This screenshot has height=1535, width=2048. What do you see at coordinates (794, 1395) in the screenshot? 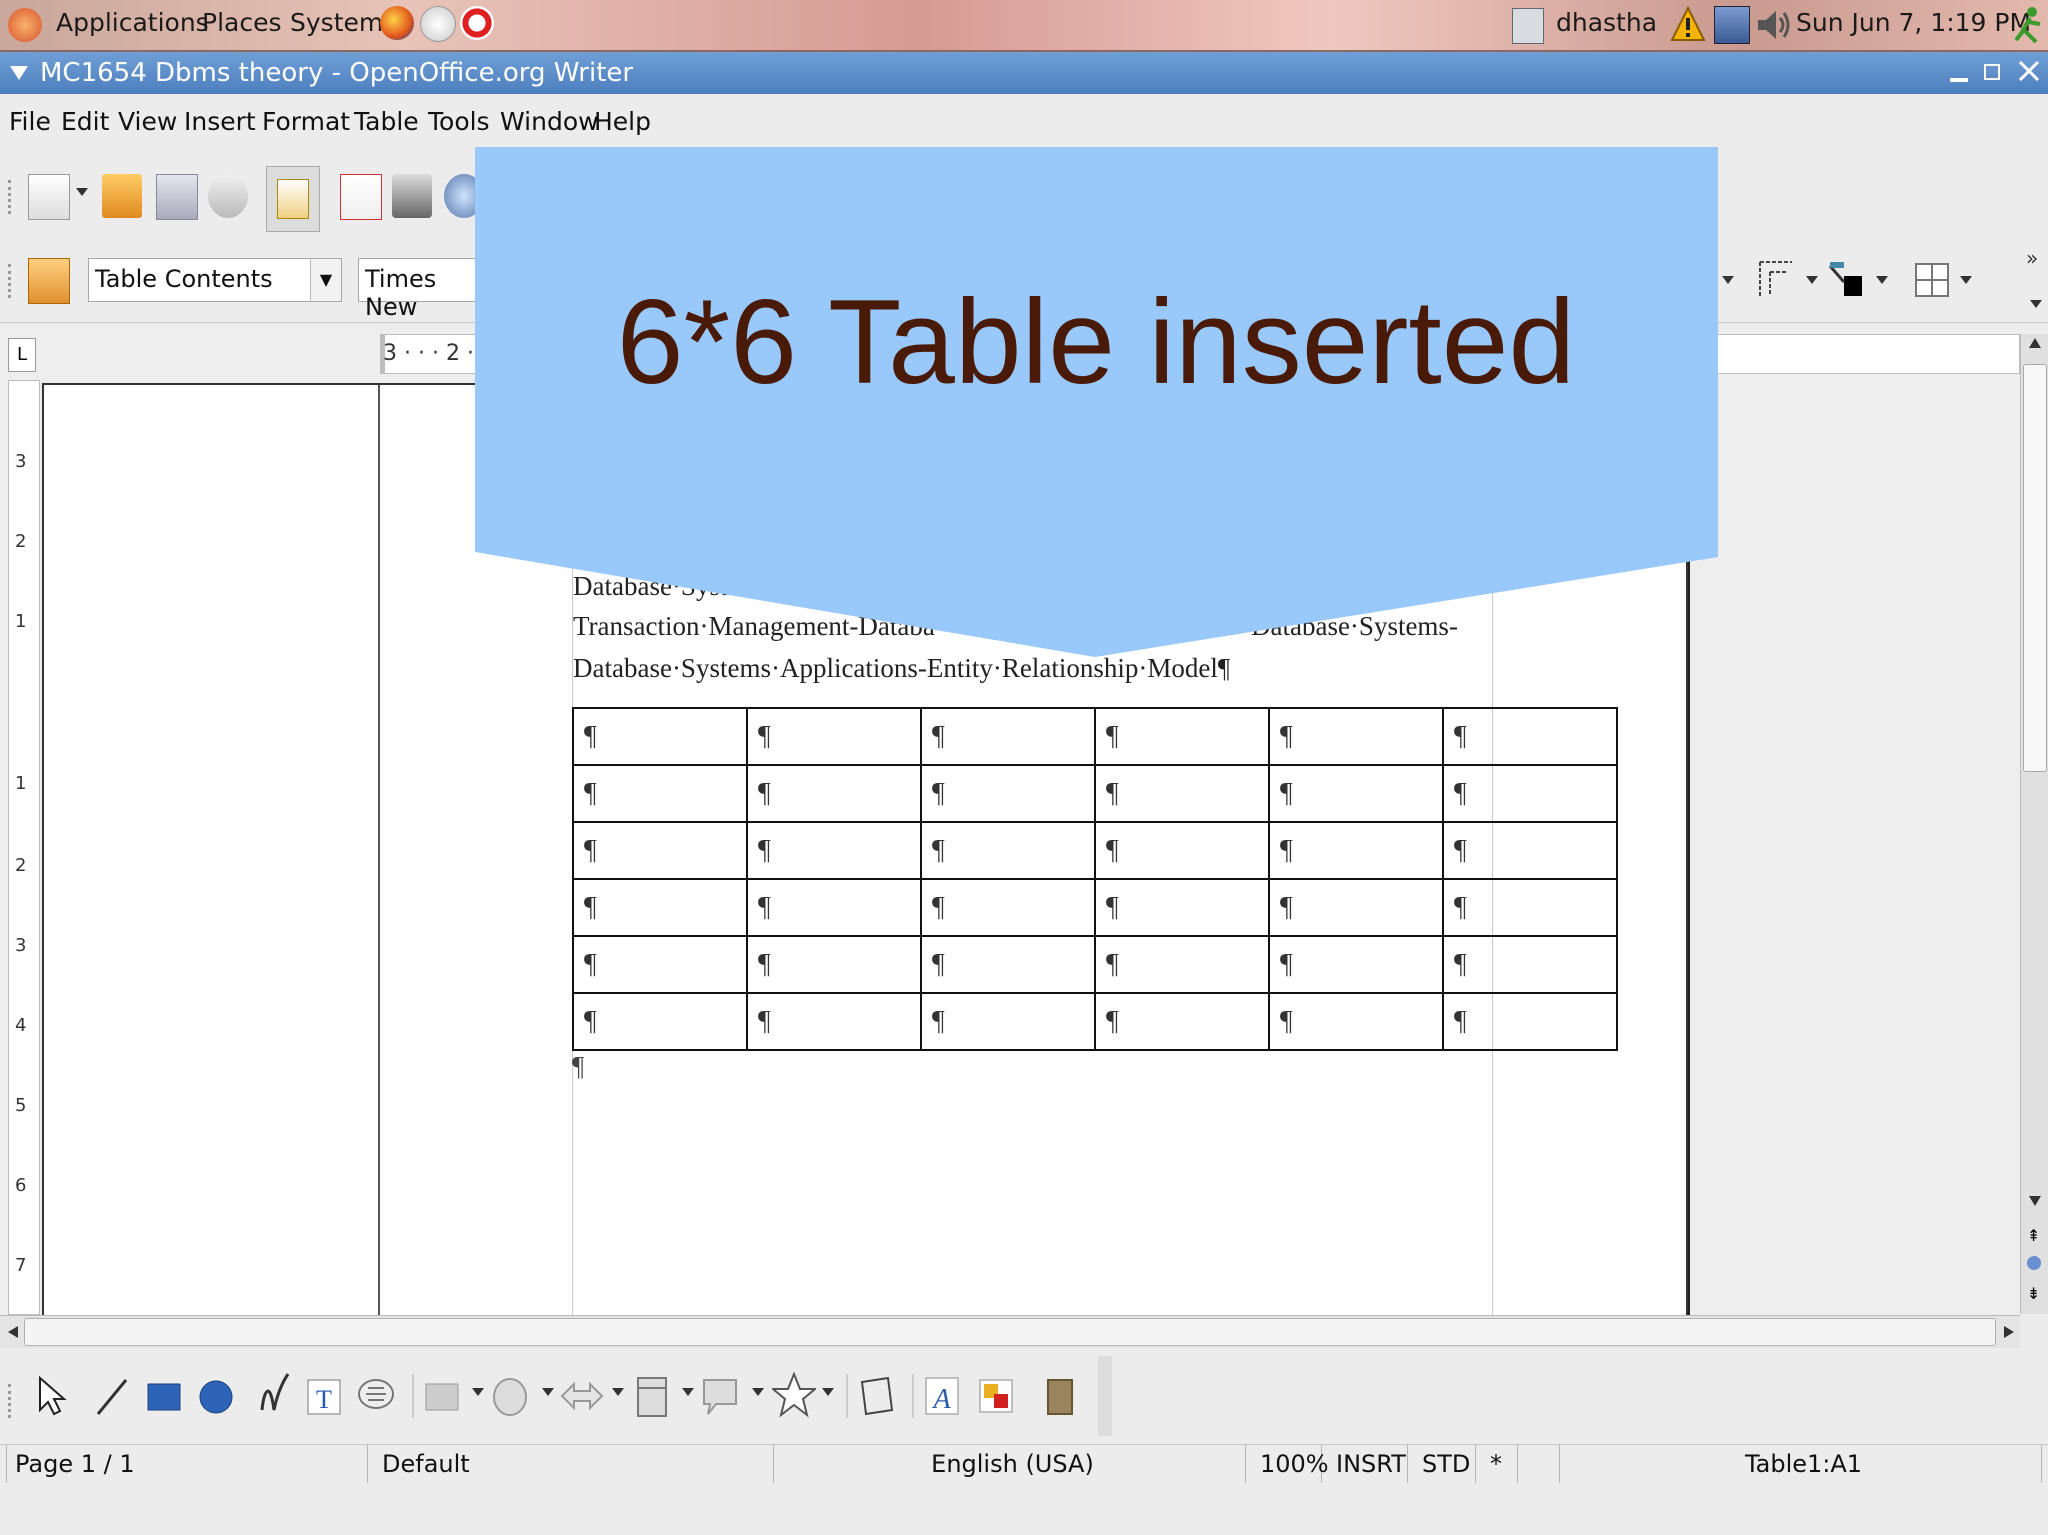
I see `stars-icon` at bounding box center [794, 1395].